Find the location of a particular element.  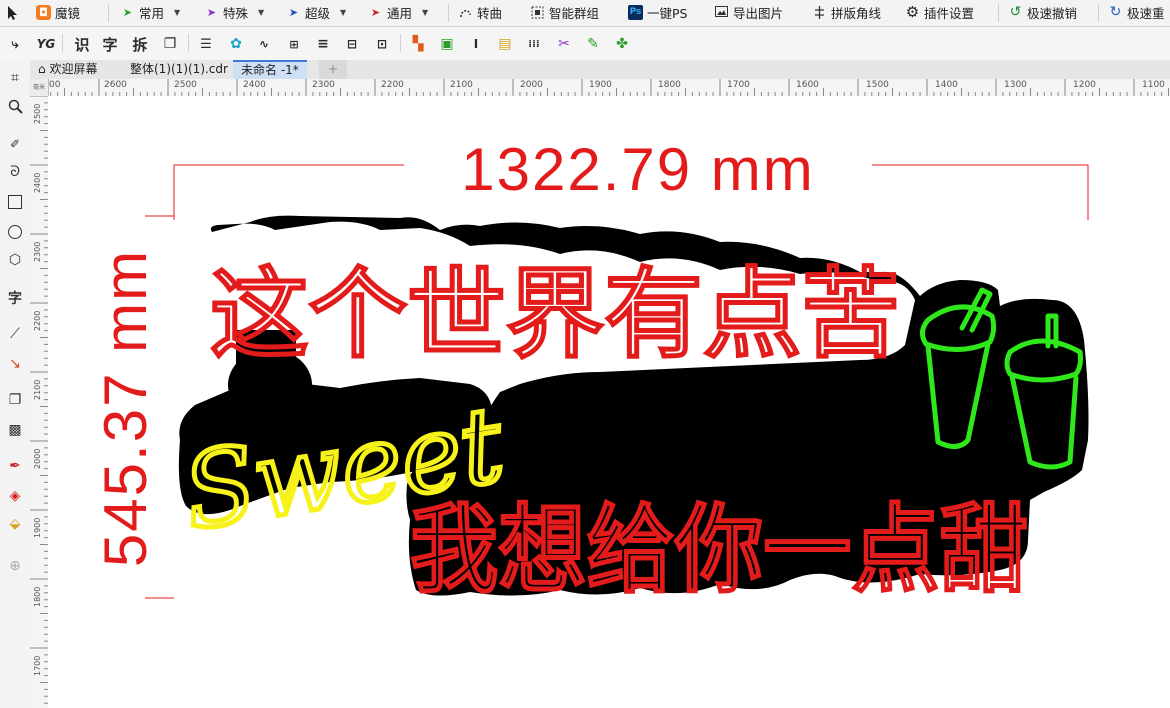

pattern-button: ✿ is located at coordinates (236, 44).